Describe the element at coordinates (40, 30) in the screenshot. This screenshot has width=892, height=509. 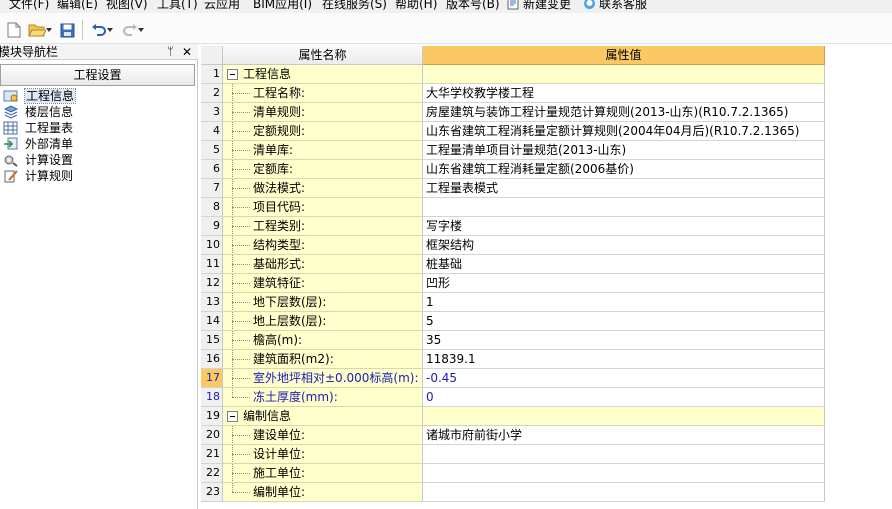
I see `open-button` at that location.